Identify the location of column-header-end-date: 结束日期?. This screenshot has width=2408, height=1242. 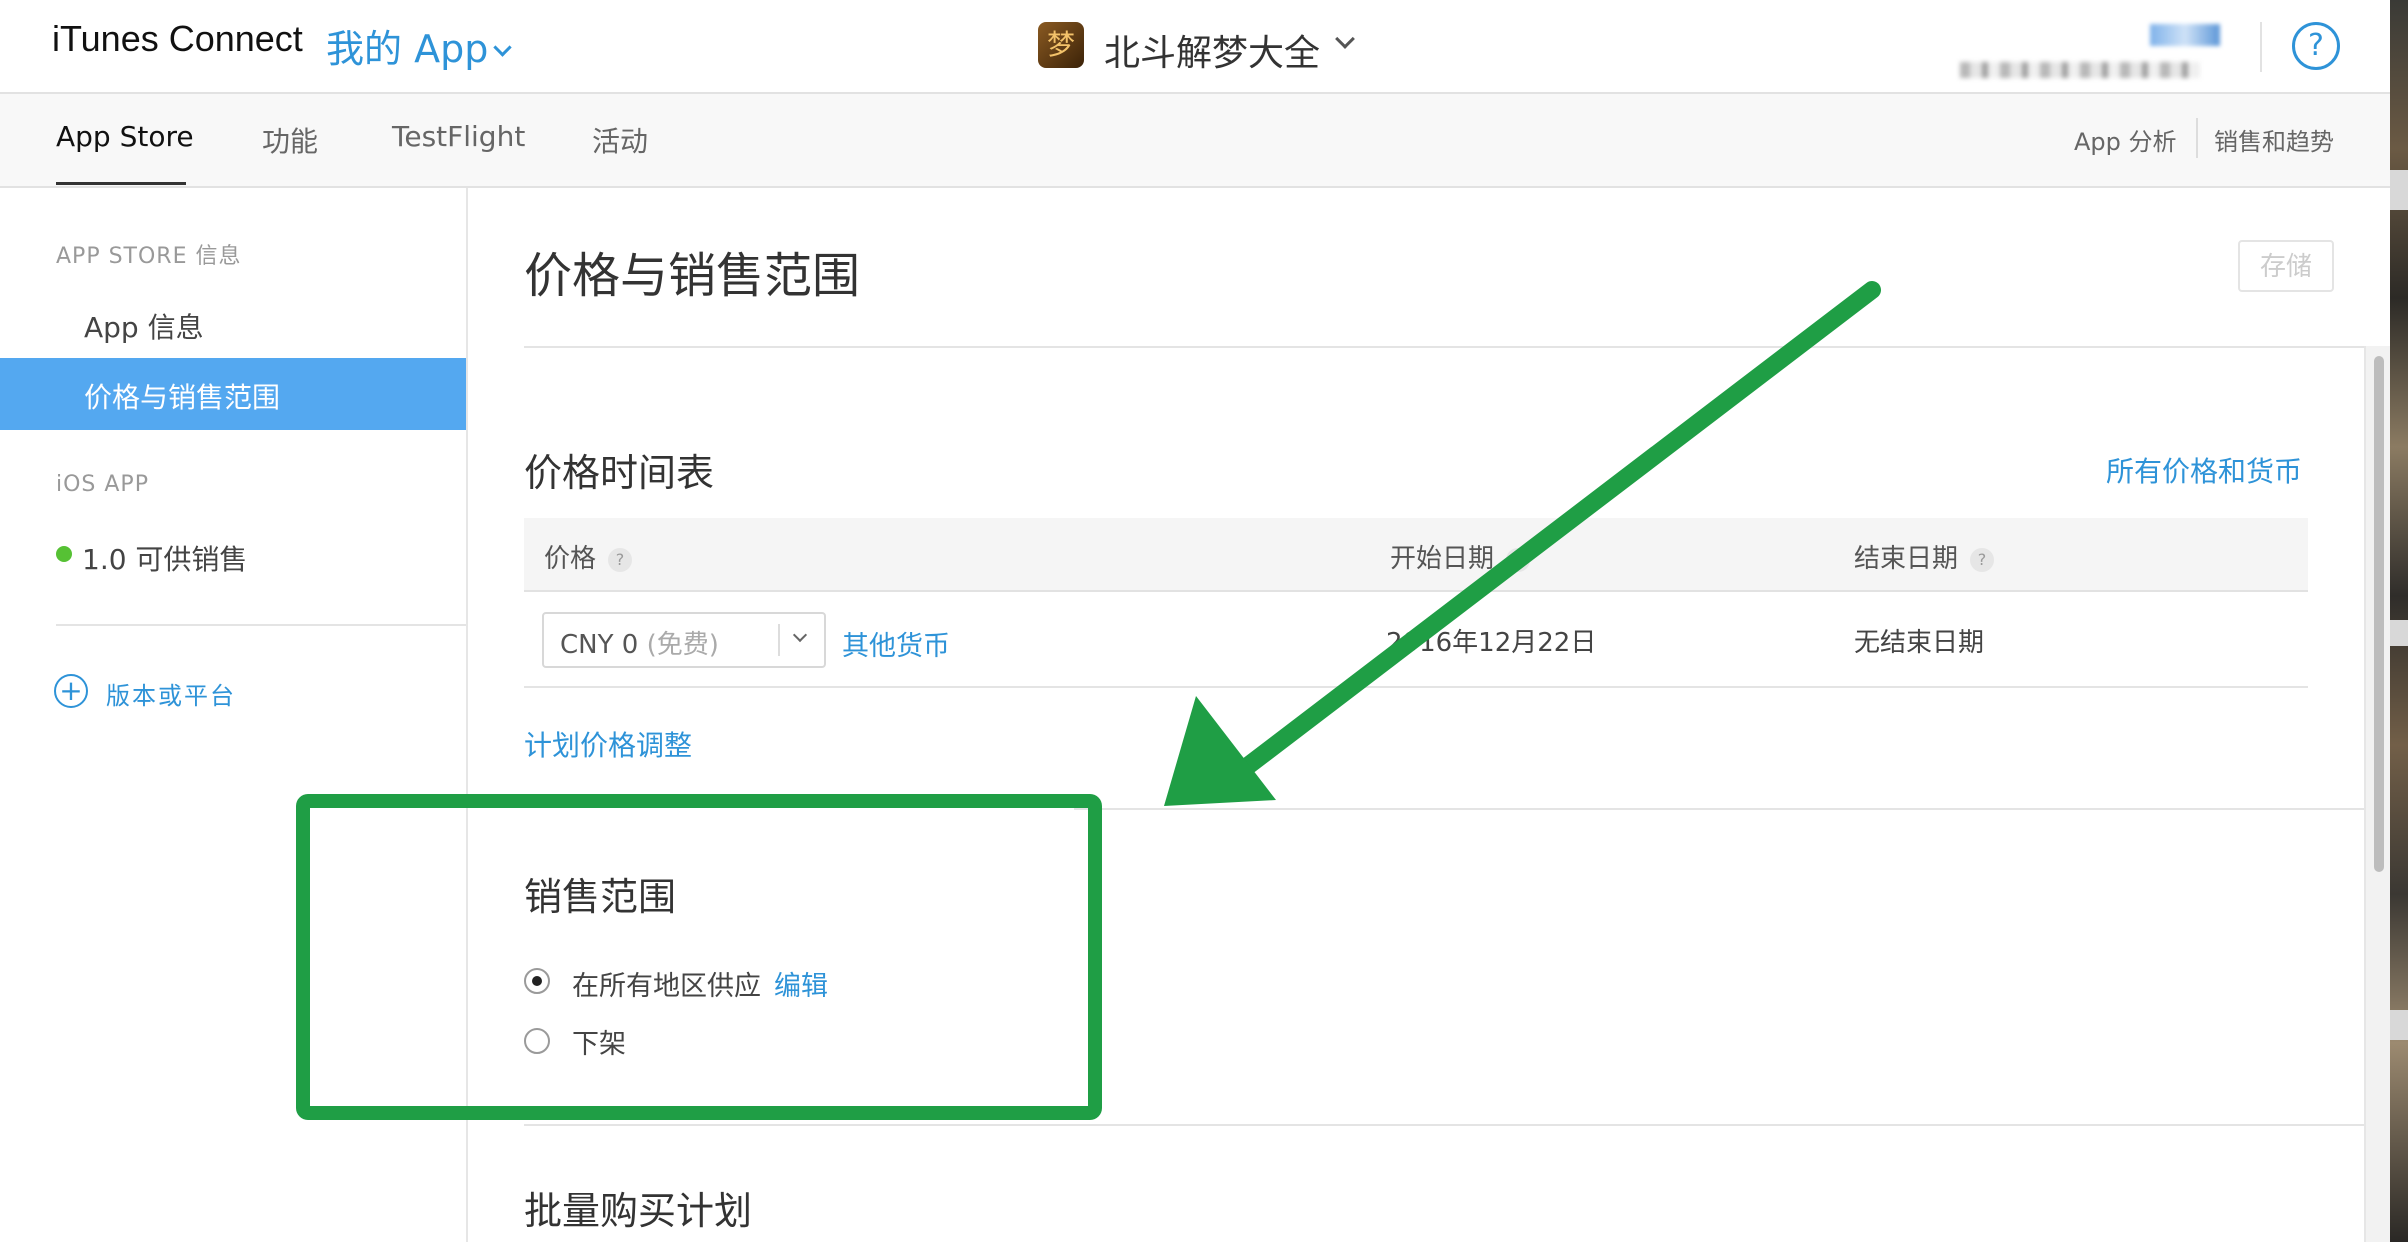
(1924, 556).